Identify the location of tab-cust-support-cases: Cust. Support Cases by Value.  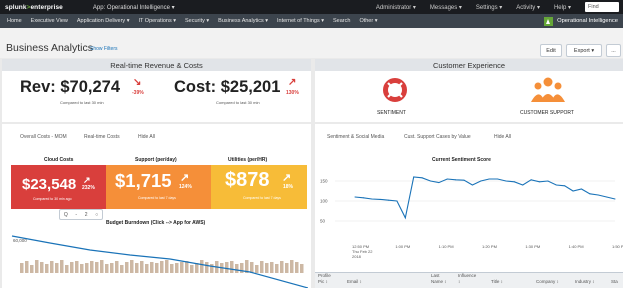
(437, 137).